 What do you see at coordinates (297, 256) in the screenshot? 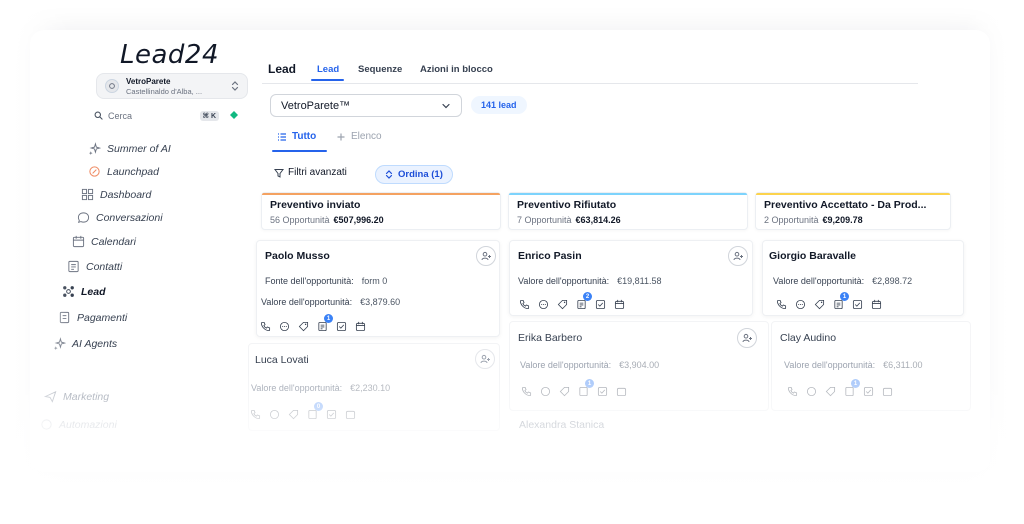
I see `card-contact-name: Paolo Musso` at bounding box center [297, 256].